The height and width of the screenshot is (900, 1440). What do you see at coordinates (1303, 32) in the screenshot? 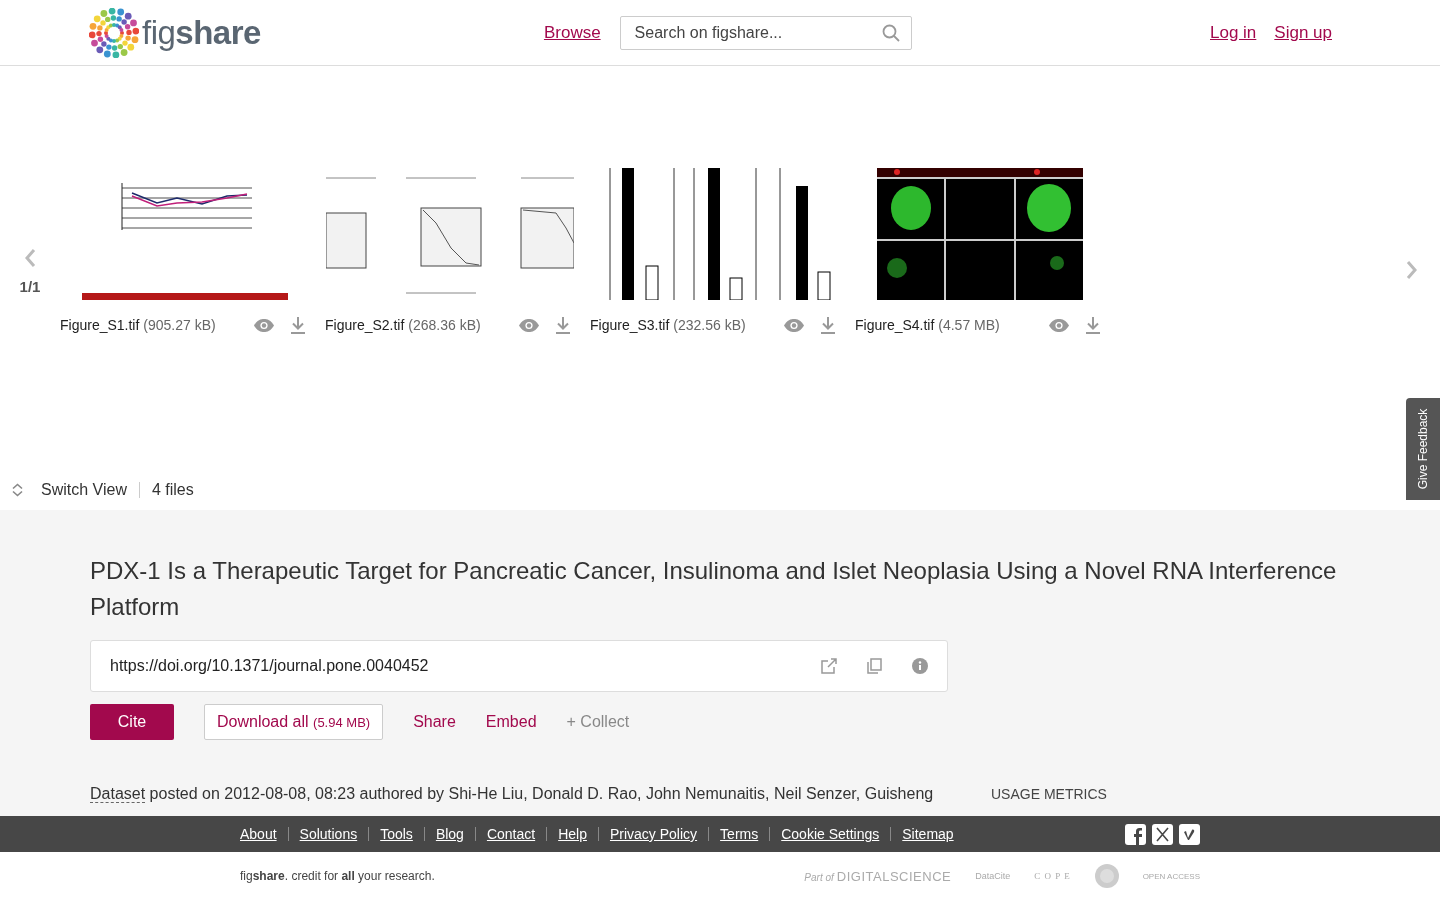
I see `auth-link: Sign up` at bounding box center [1303, 32].